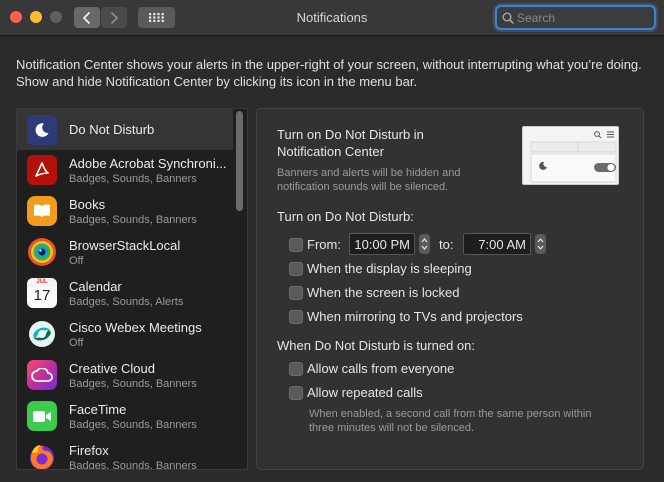 The height and width of the screenshot is (482, 664). I want to click on search-field, so click(575, 17).